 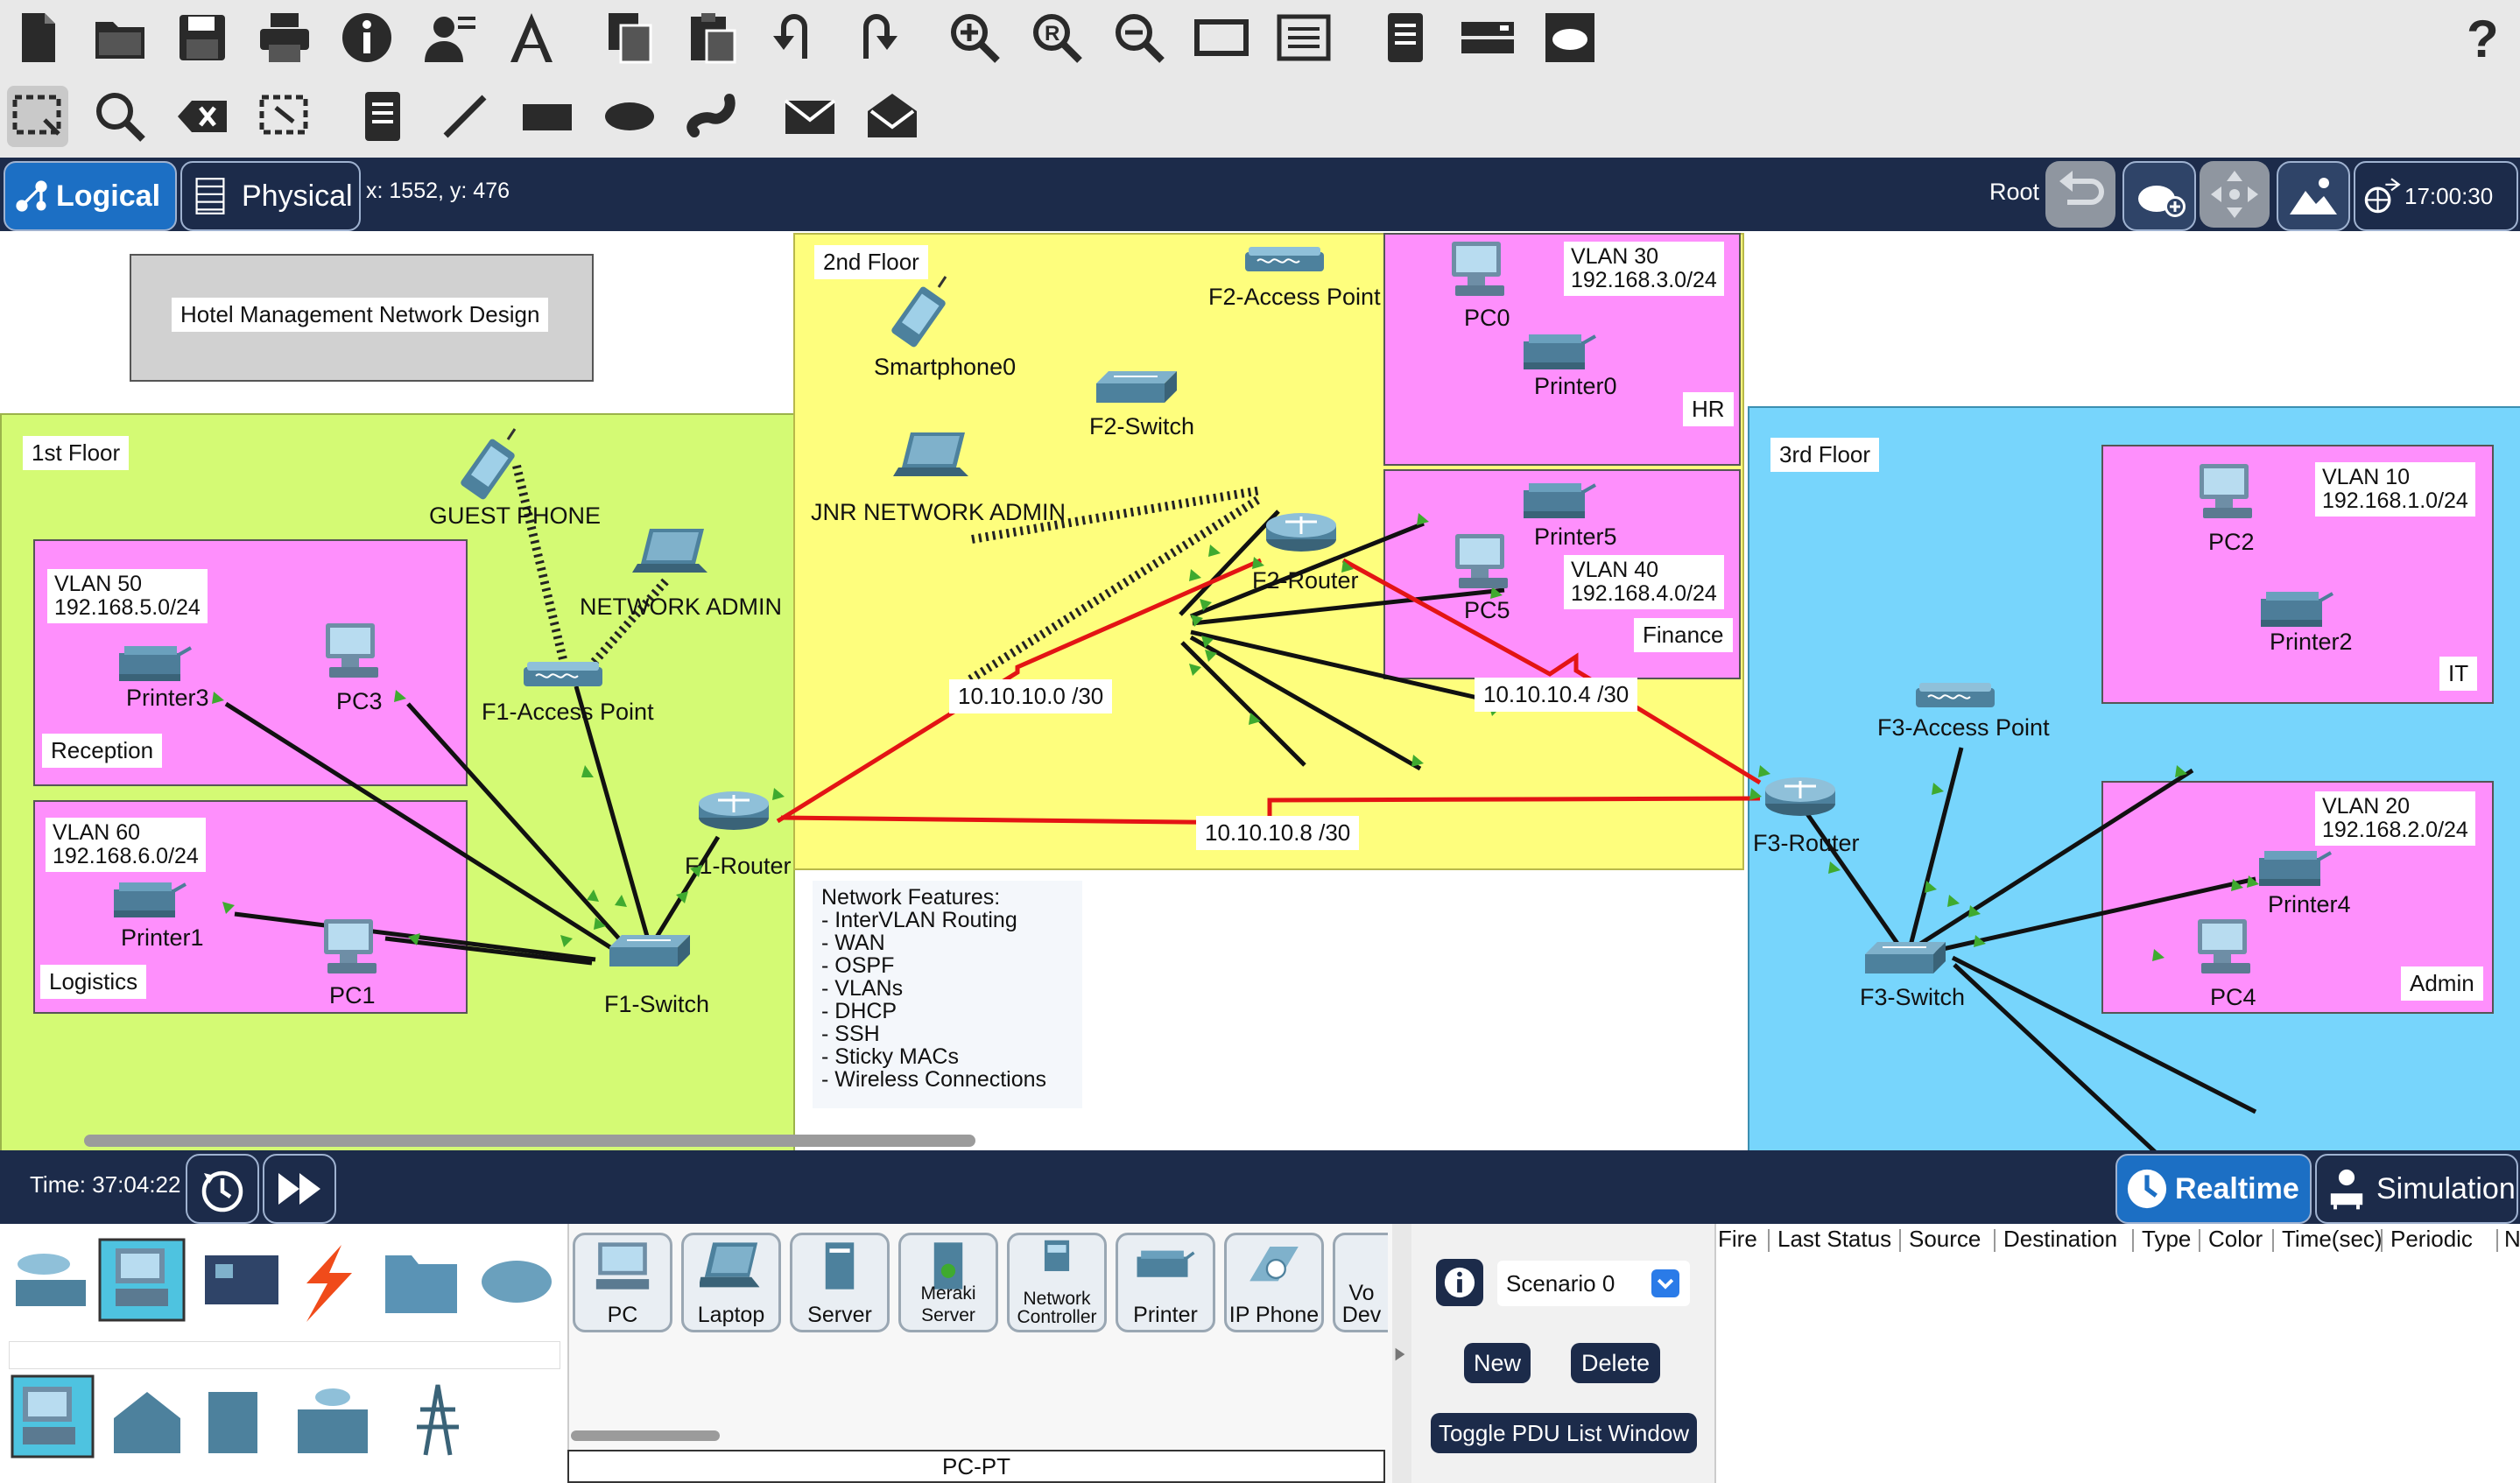 I want to click on device-categories, so click(x=284, y=1280).